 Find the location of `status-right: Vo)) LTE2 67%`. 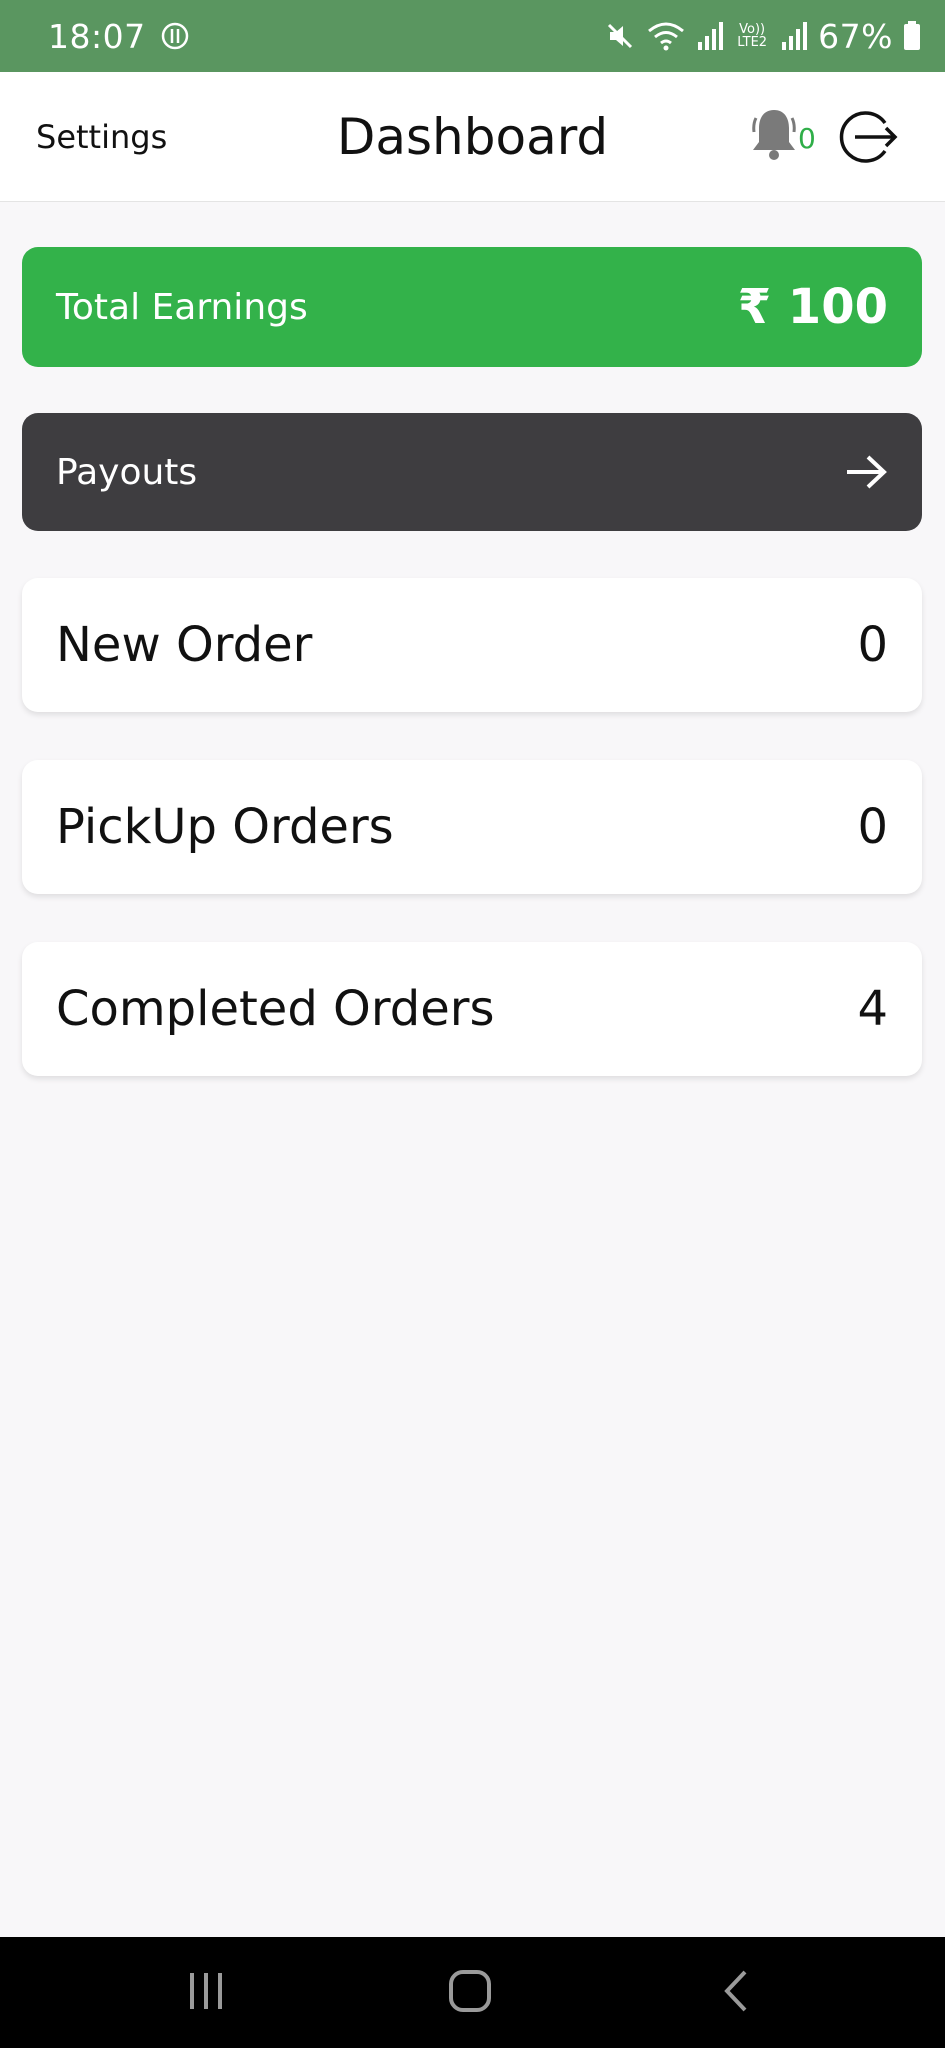

status-right: Vo)) LTE2 67% is located at coordinates (762, 36).